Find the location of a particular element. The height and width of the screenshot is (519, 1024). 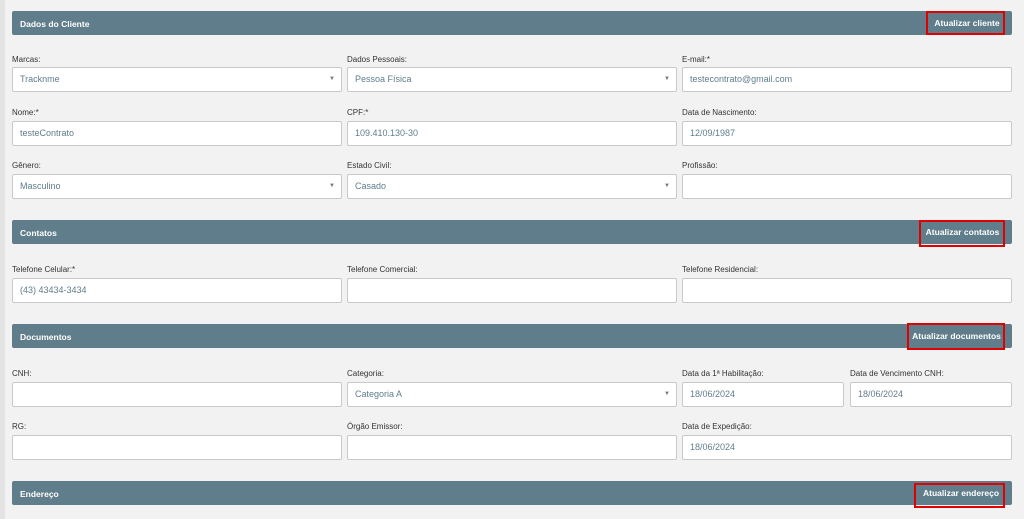

email-label: E-mail:* is located at coordinates (696, 59).